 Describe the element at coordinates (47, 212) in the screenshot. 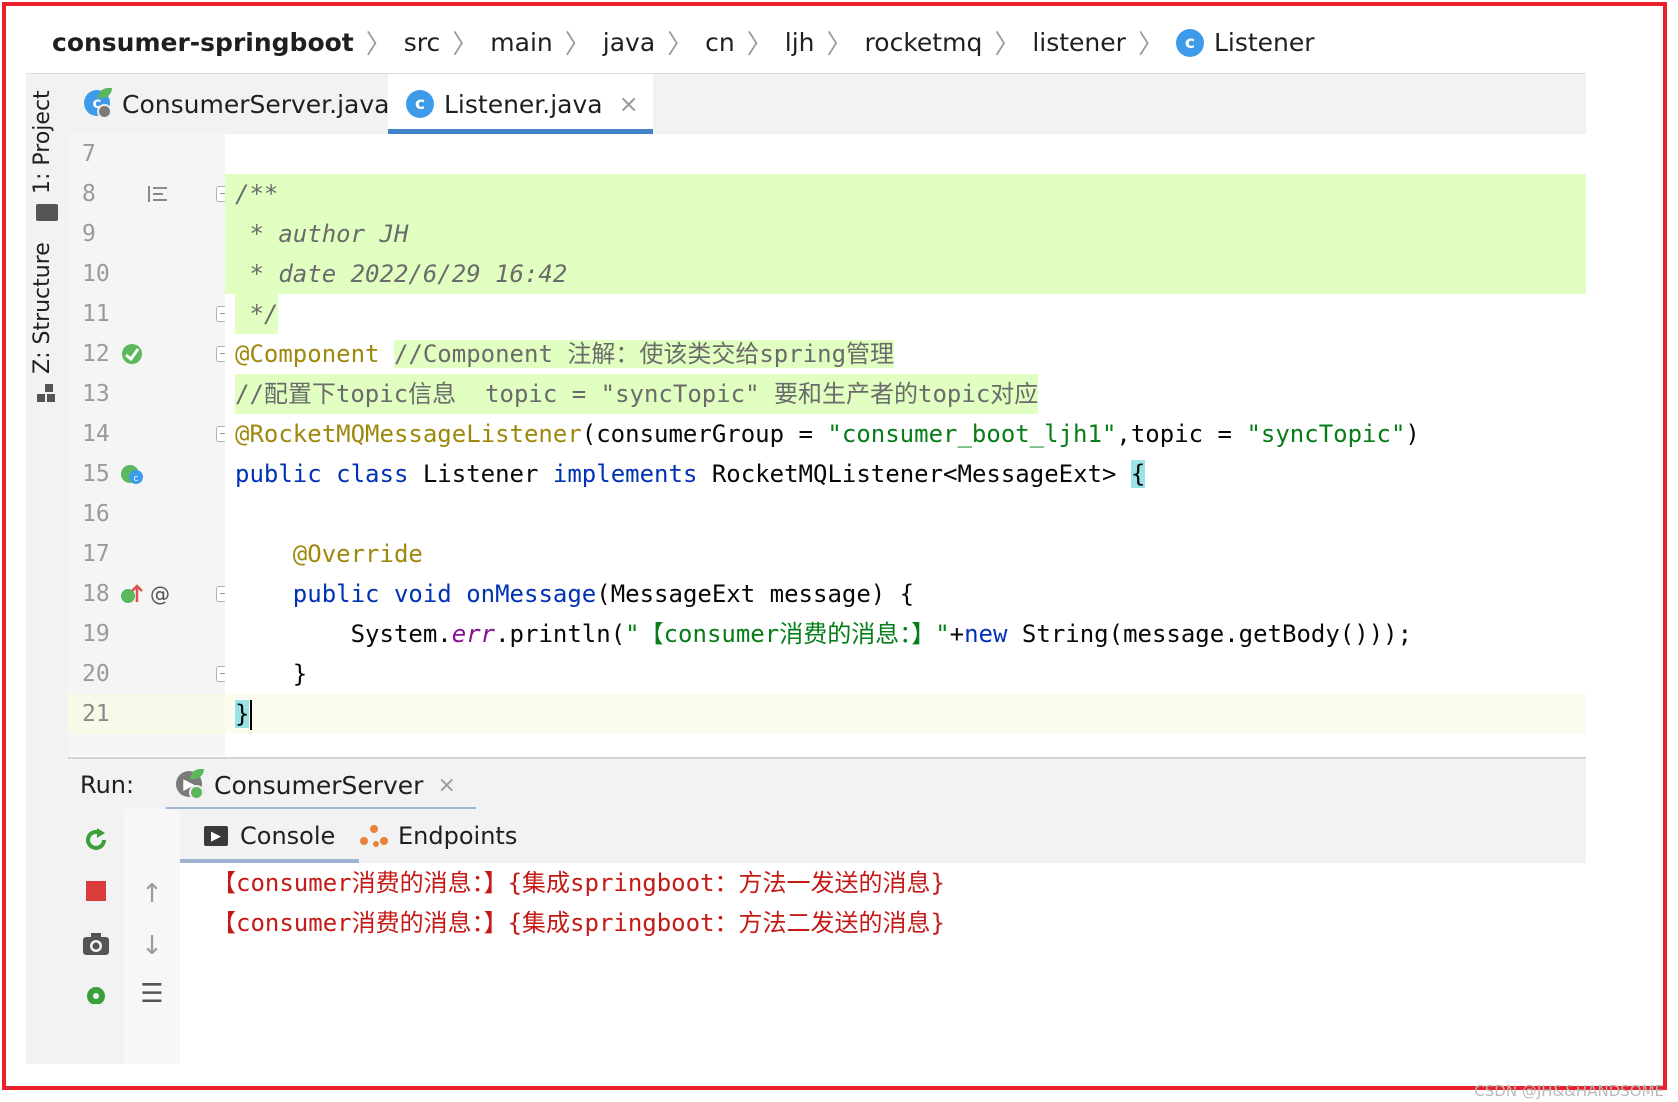

I see `folder-icon` at that location.